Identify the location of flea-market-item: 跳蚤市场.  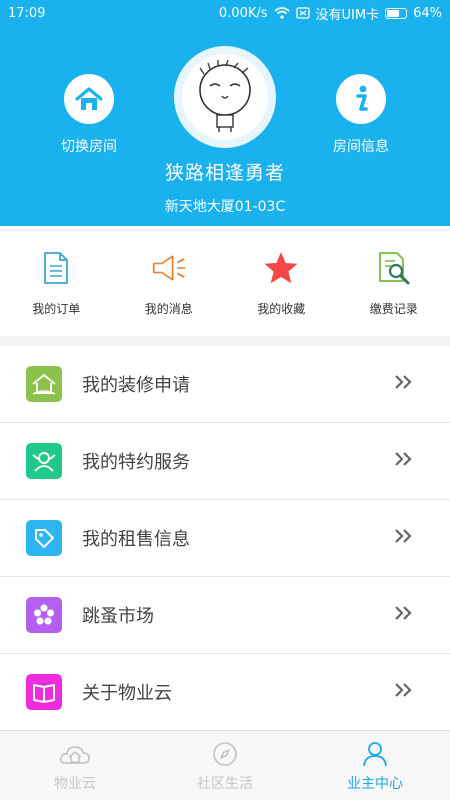
(225, 615).